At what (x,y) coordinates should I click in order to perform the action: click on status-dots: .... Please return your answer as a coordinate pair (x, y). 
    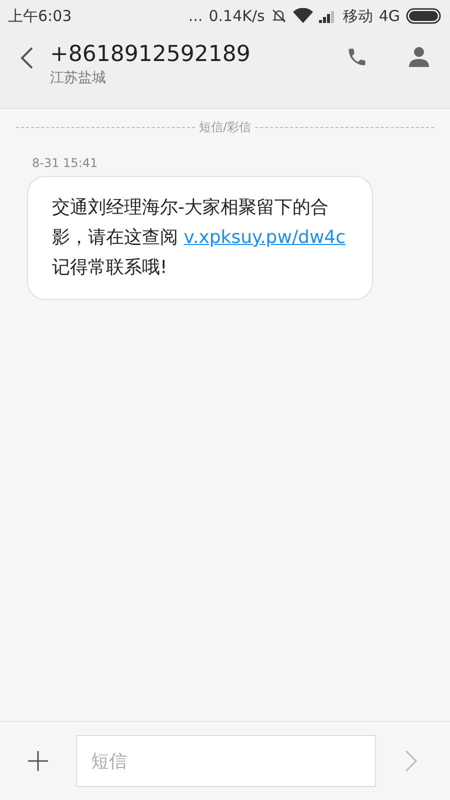
    Looking at the image, I should click on (195, 16).